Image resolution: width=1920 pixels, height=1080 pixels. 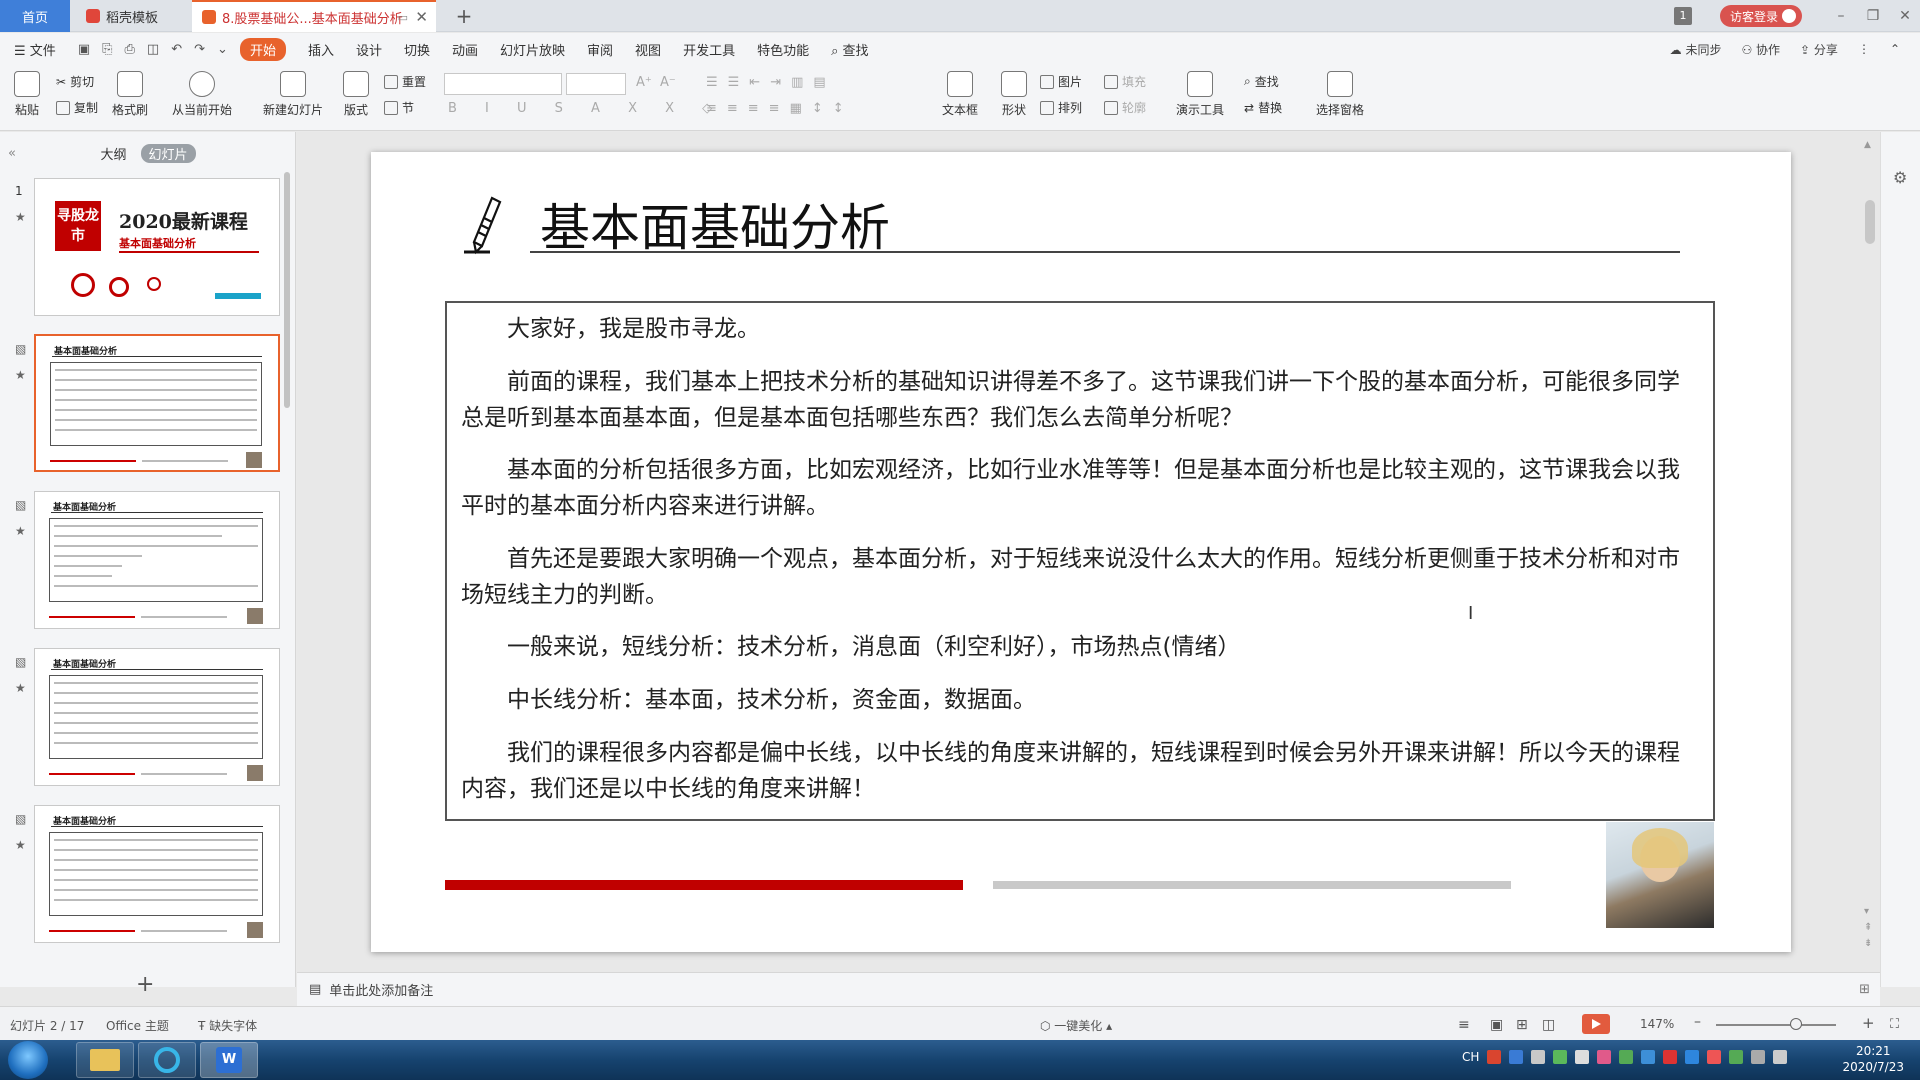 I want to click on preview-icon: ◫, so click(x=153, y=49).